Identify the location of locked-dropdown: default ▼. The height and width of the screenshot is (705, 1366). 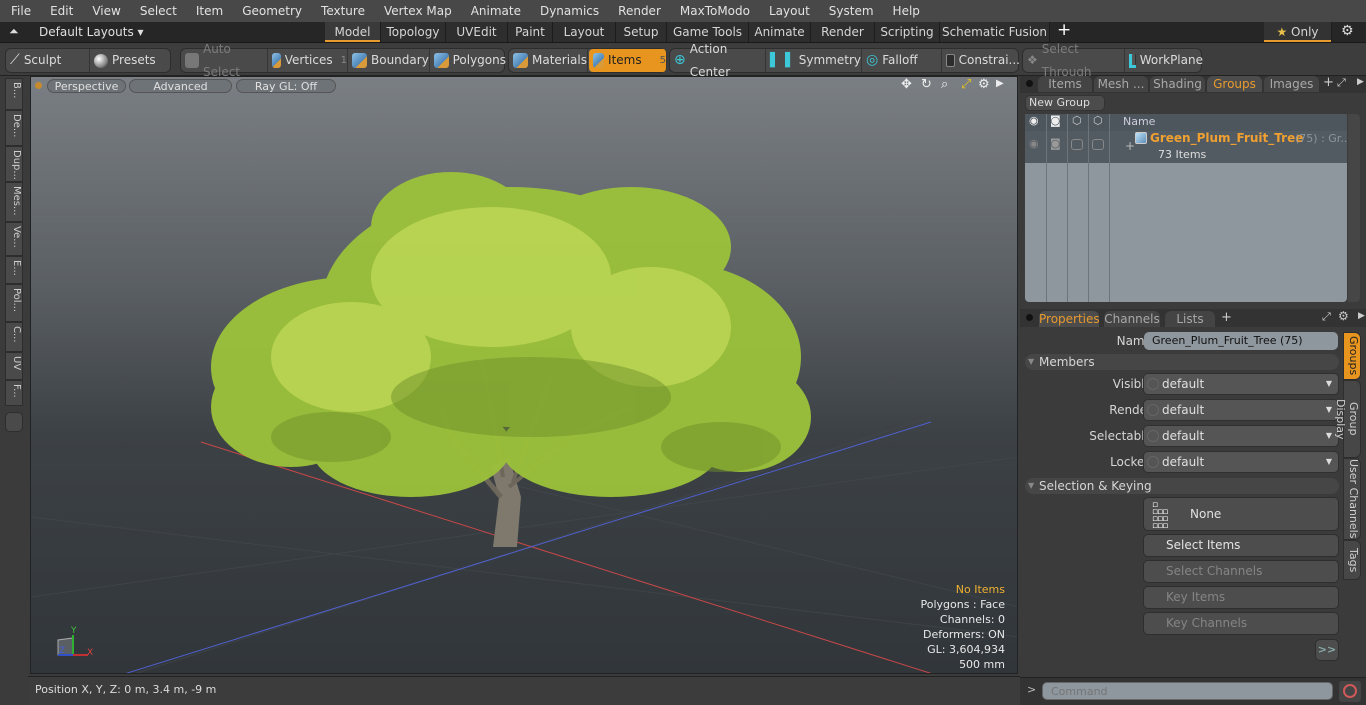
(1241, 462).